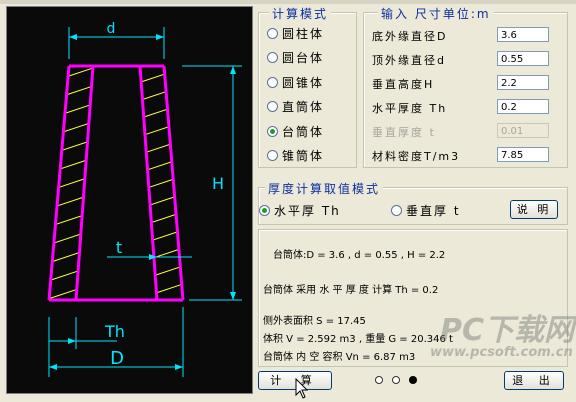 This screenshot has width=576, height=402. I want to click on calc-mode-group: 计算模式 圆柱体圆台体圆锥体直筒体台筒体锥筒体, so click(307, 86).